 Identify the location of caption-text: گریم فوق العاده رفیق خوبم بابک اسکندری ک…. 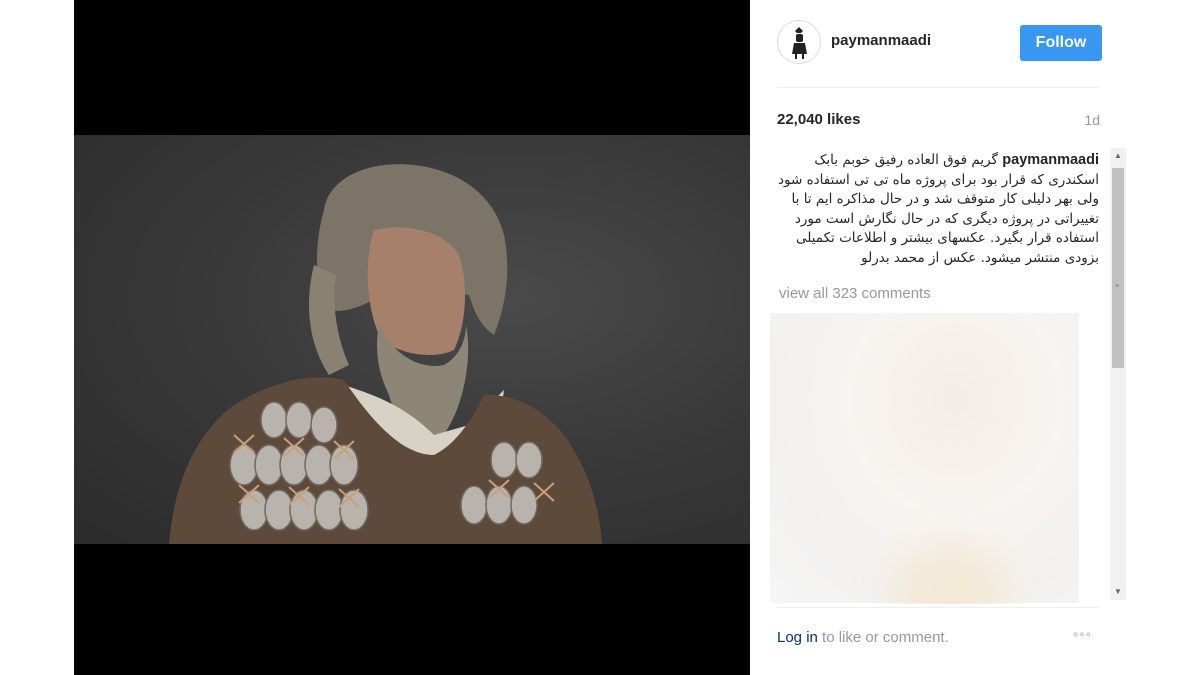
(938, 209).